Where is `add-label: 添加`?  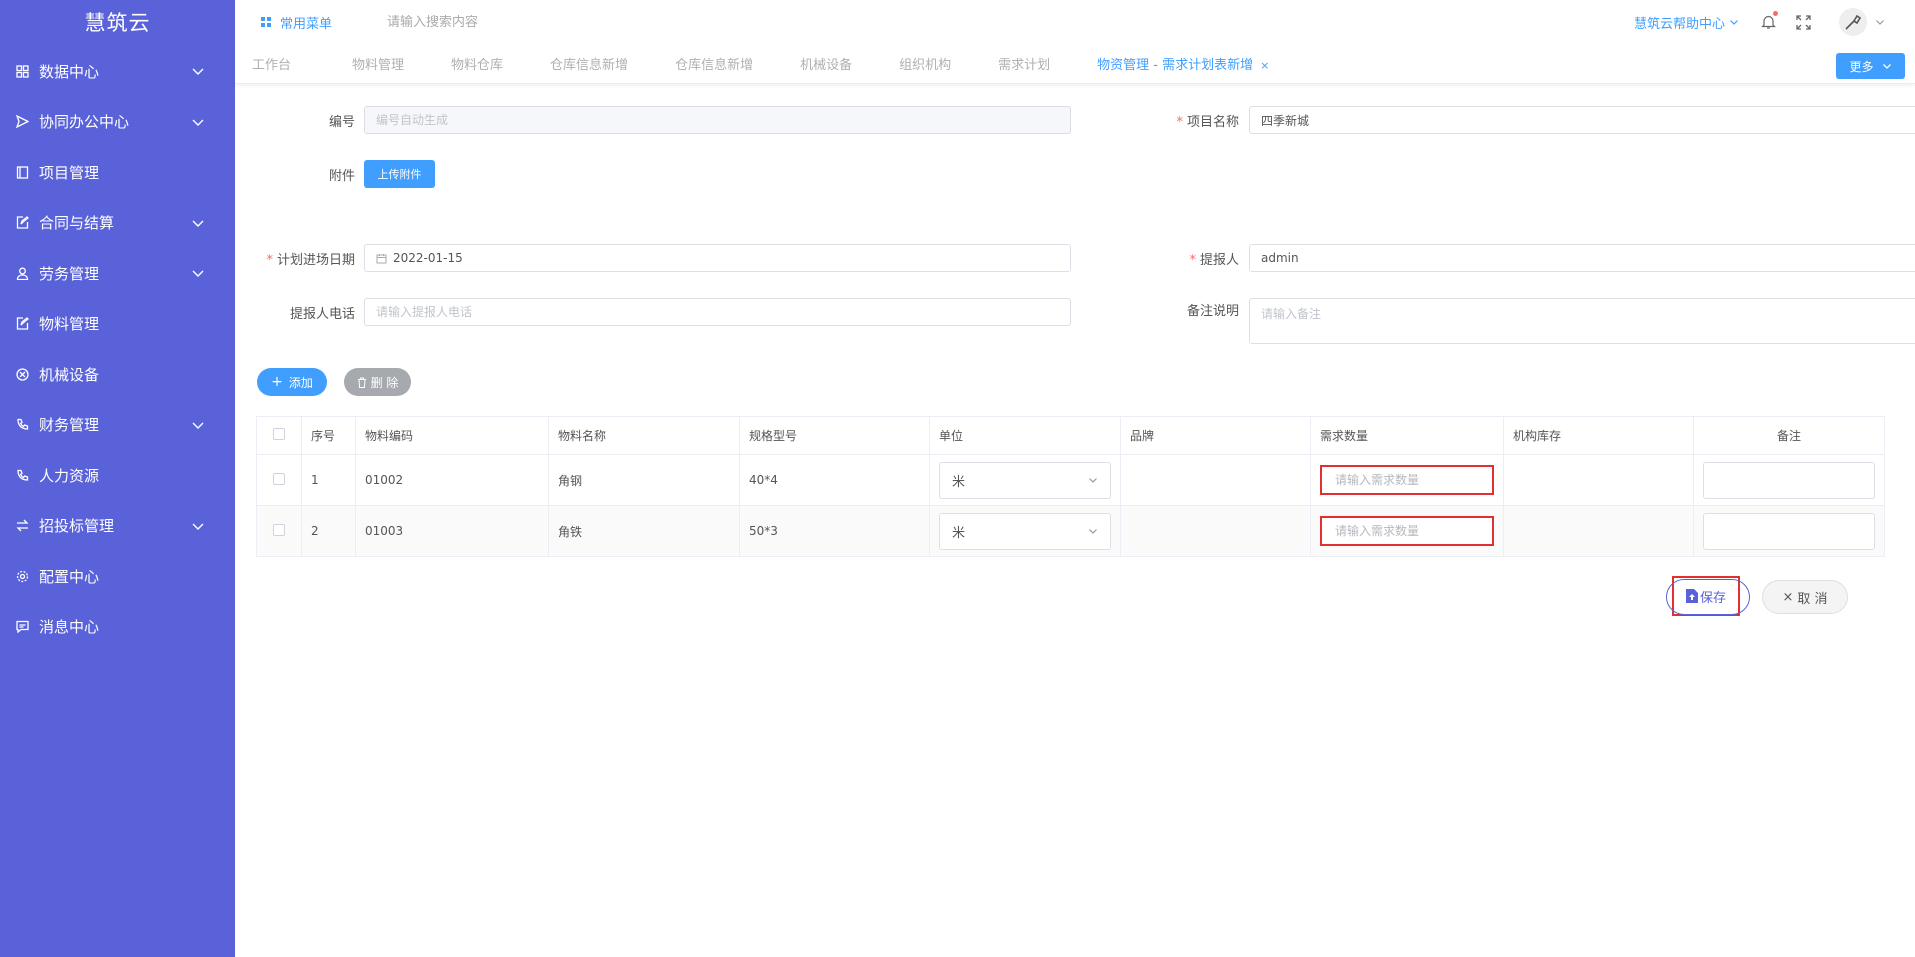 add-label: 添加 is located at coordinates (300, 382).